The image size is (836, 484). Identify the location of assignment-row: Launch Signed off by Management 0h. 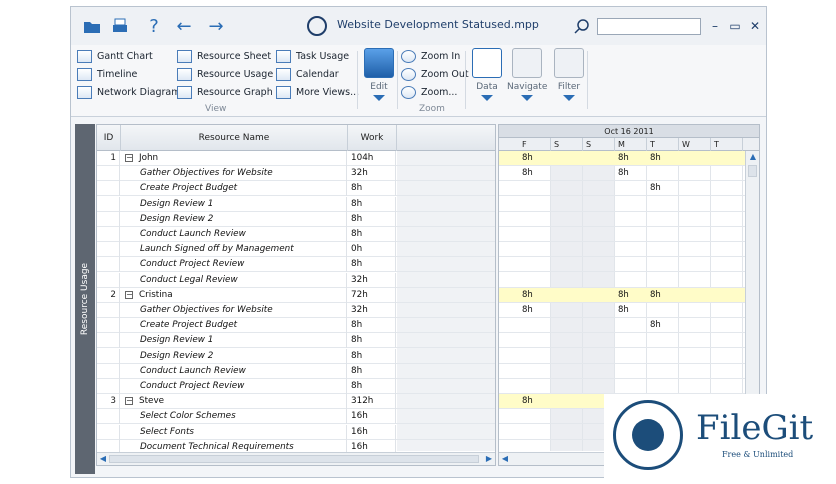
(296, 250).